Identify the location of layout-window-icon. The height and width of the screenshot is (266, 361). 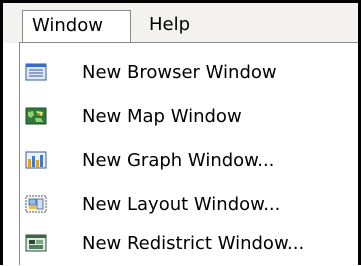
(36, 204).